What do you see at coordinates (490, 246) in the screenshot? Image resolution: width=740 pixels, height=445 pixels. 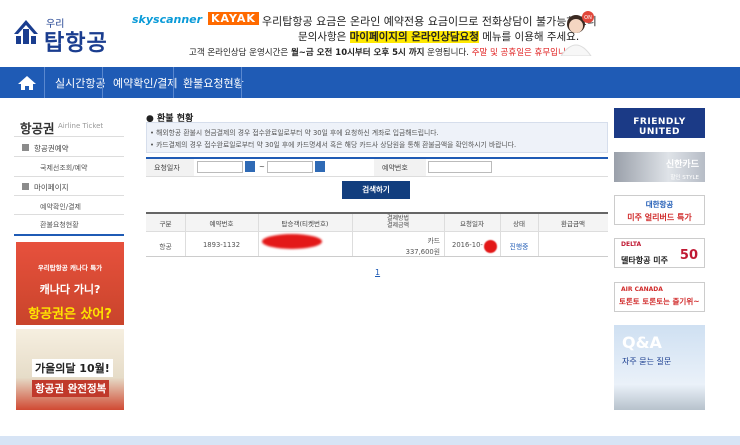 I see `redacted-date` at bounding box center [490, 246].